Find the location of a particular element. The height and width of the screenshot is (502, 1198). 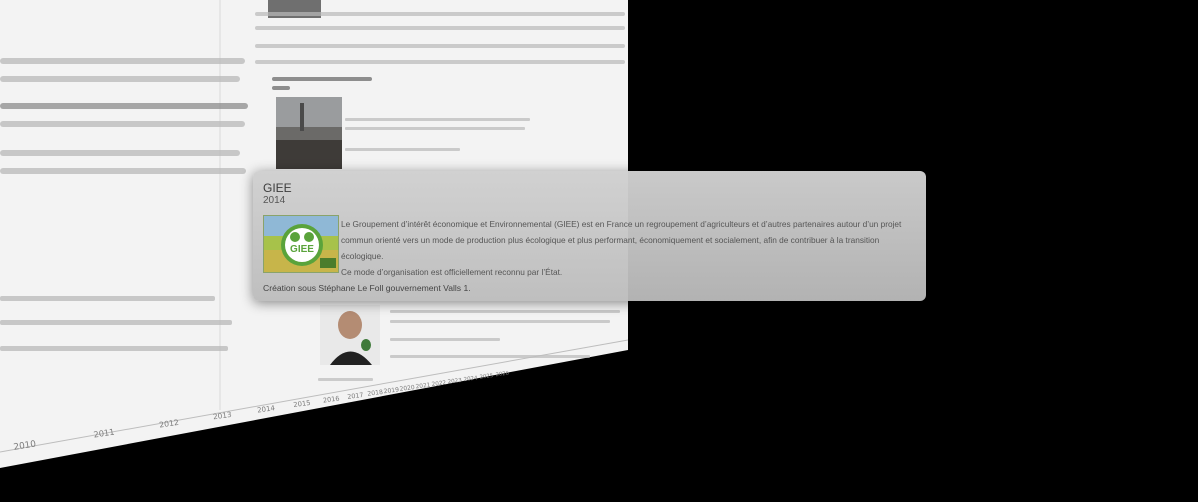

giee-logo-image: GIEE is located at coordinates (301, 244).